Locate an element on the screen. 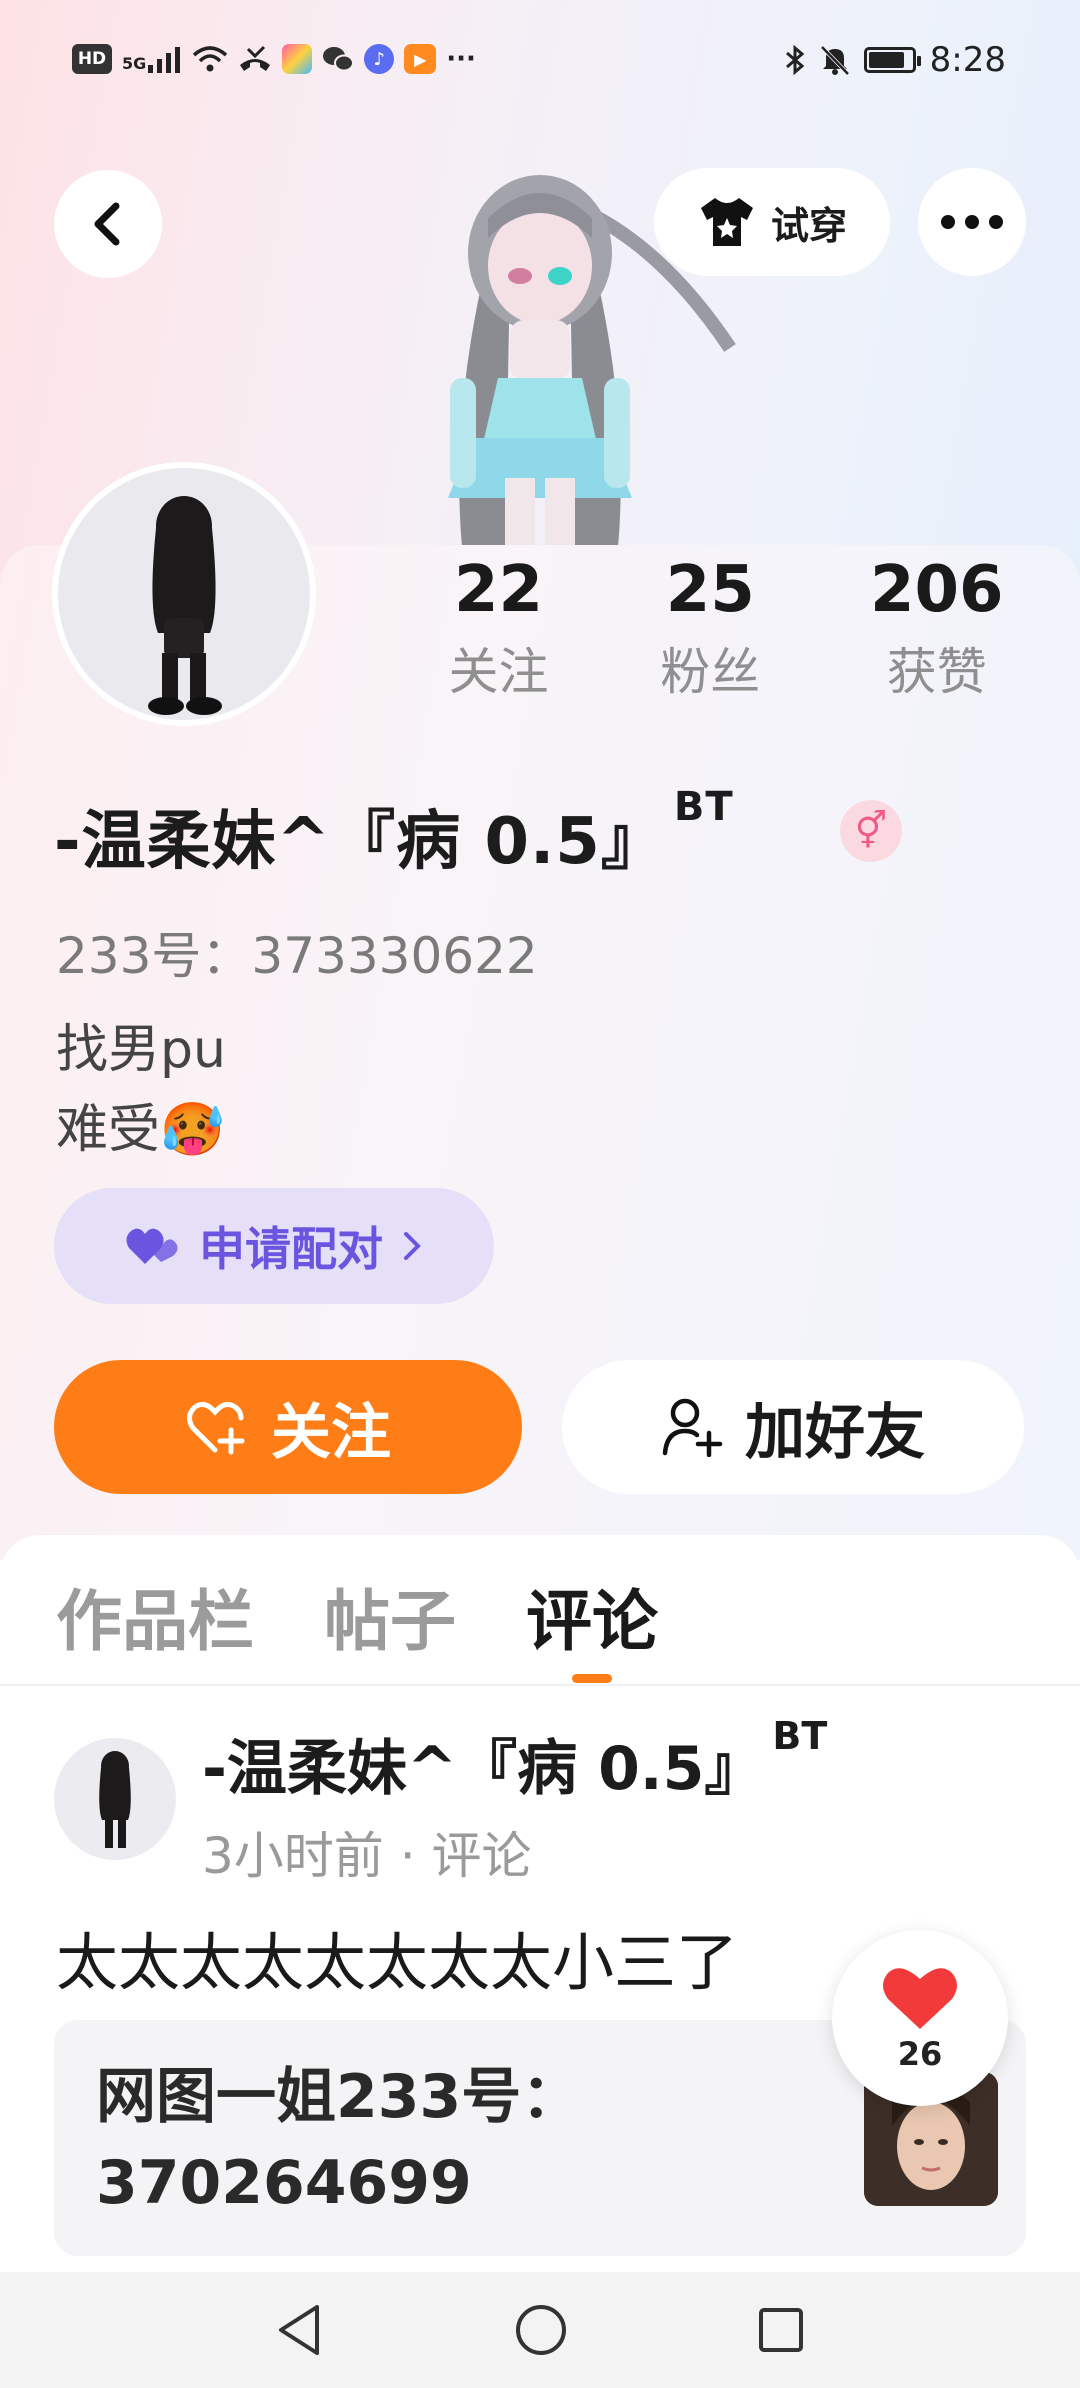 This screenshot has height=2388, width=1080. tab-comments-label: 评论 is located at coordinates (592, 1621).